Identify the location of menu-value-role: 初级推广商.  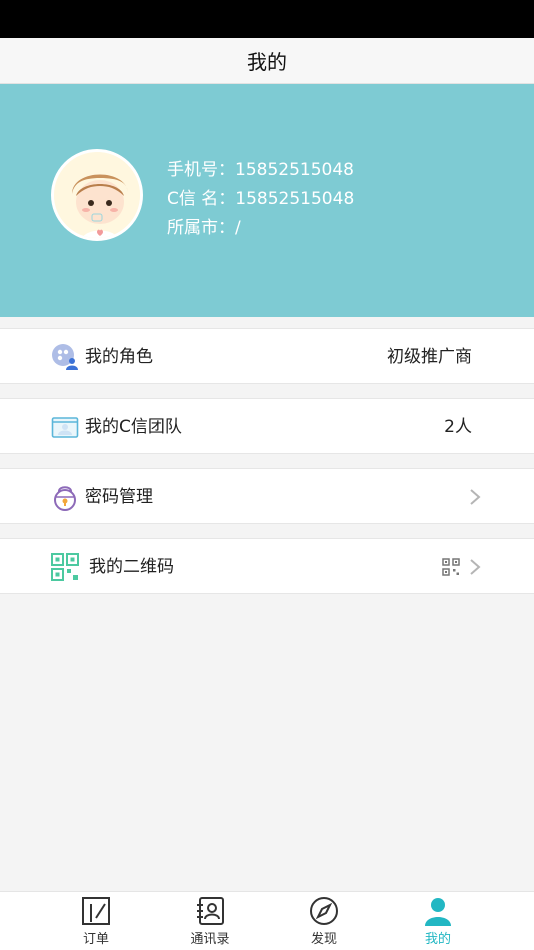
(429, 357).